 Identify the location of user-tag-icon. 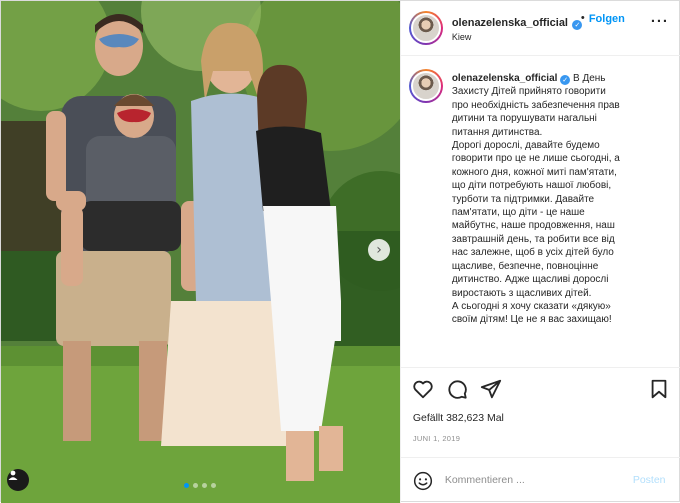
(13, 475).